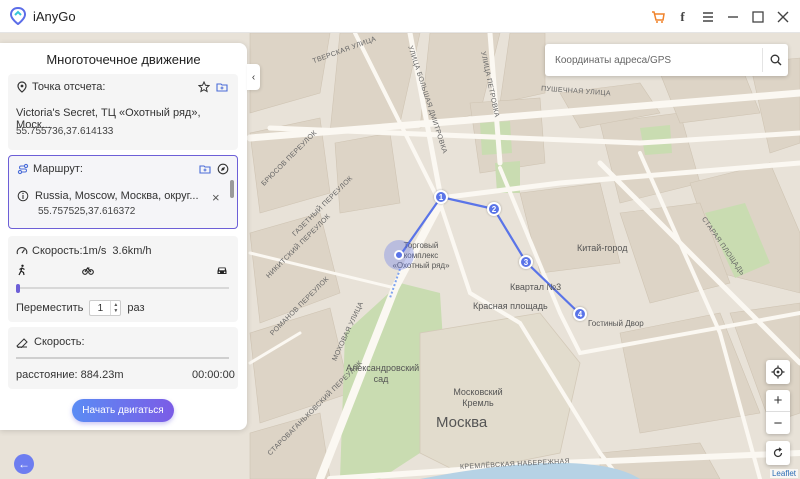  I want to click on speed-kmh: 3.6km/h, so click(132, 251).